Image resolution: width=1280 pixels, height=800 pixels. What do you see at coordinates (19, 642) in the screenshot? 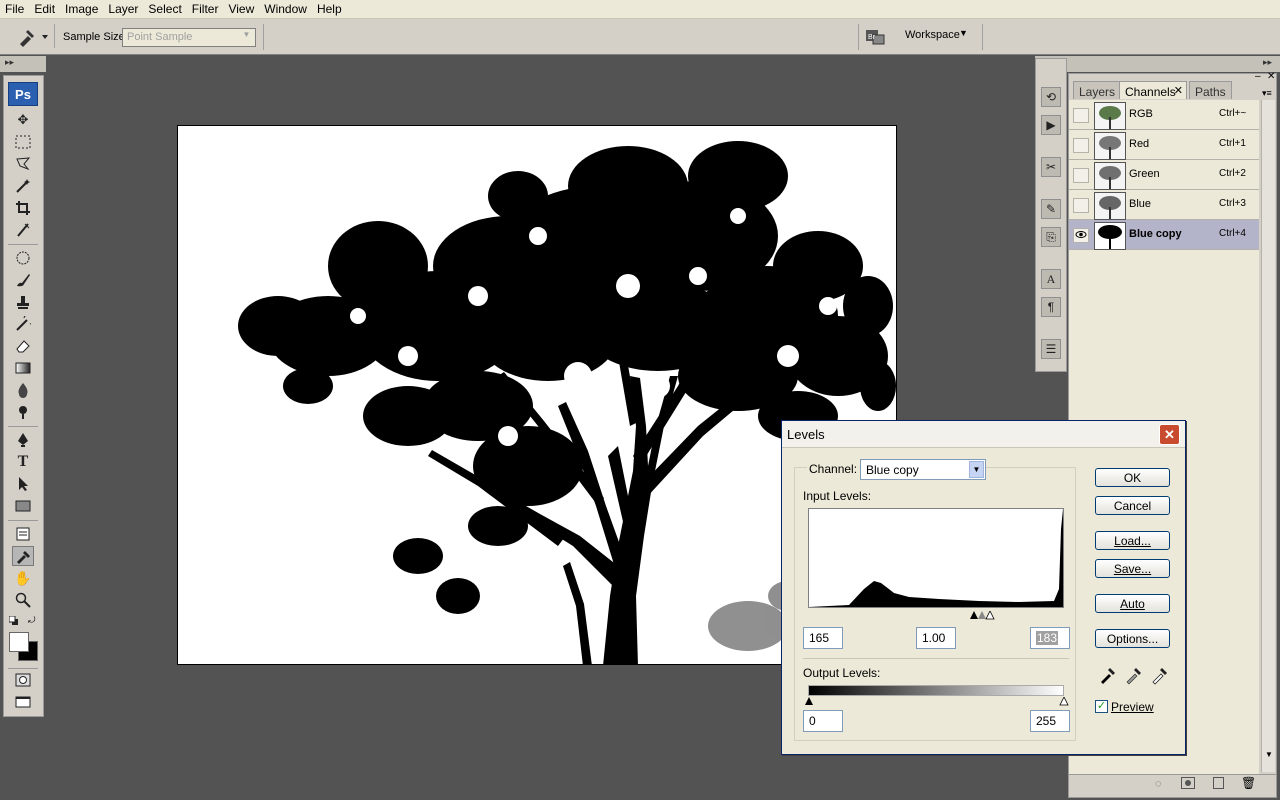
I see `foreground-color-swatch` at bounding box center [19, 642].